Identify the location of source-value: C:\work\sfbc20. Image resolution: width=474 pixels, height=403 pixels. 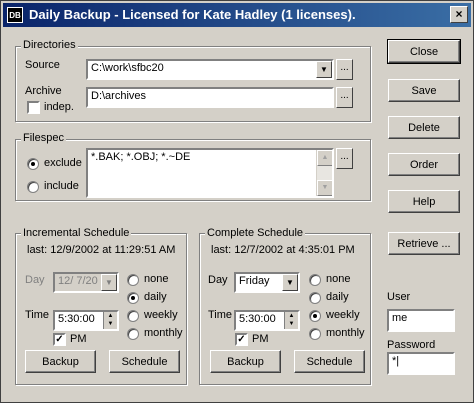
(127, 68).